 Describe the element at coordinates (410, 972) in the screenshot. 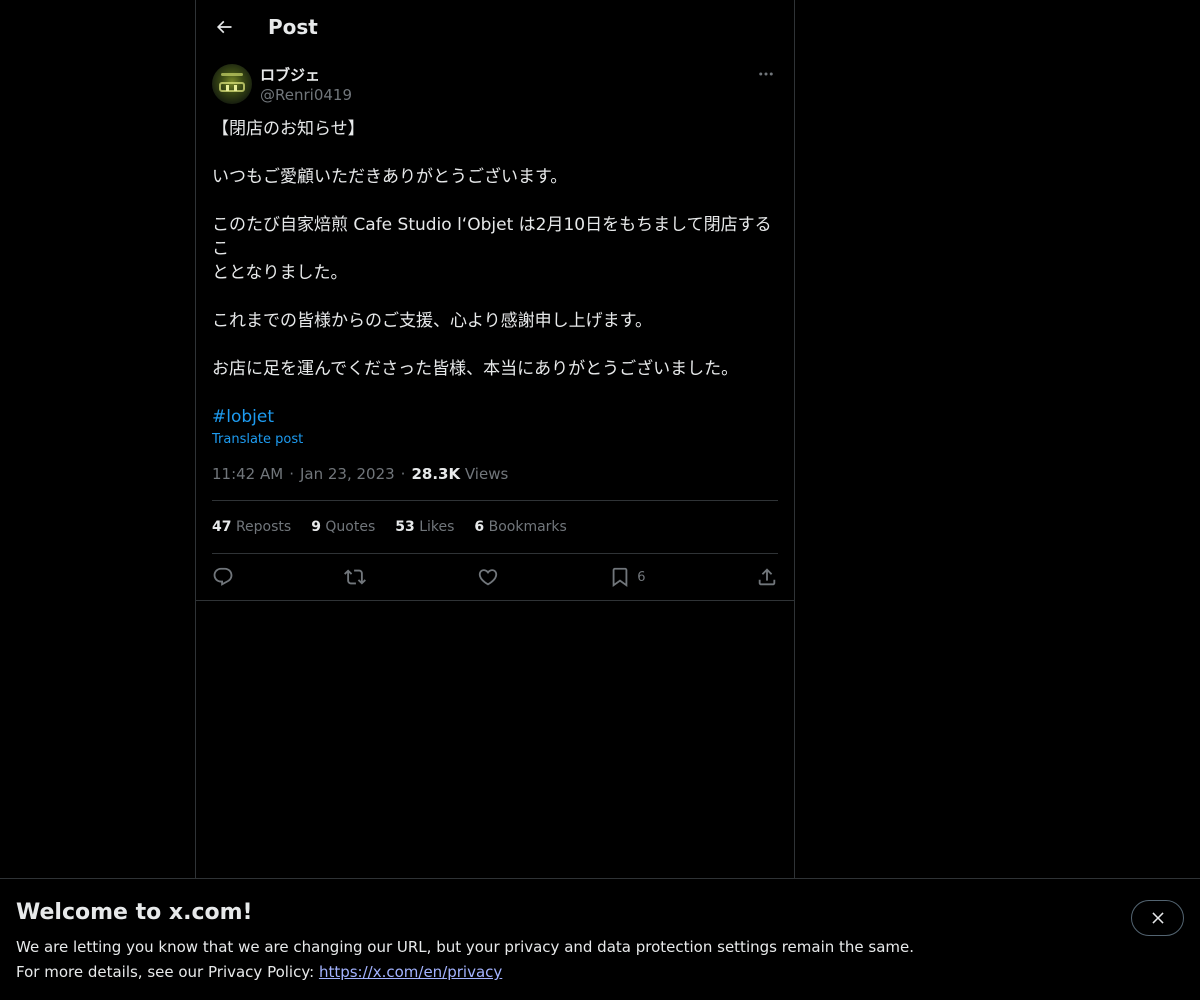

I see `privacy-policy-link: https://x.com/en/privacy` at that location.